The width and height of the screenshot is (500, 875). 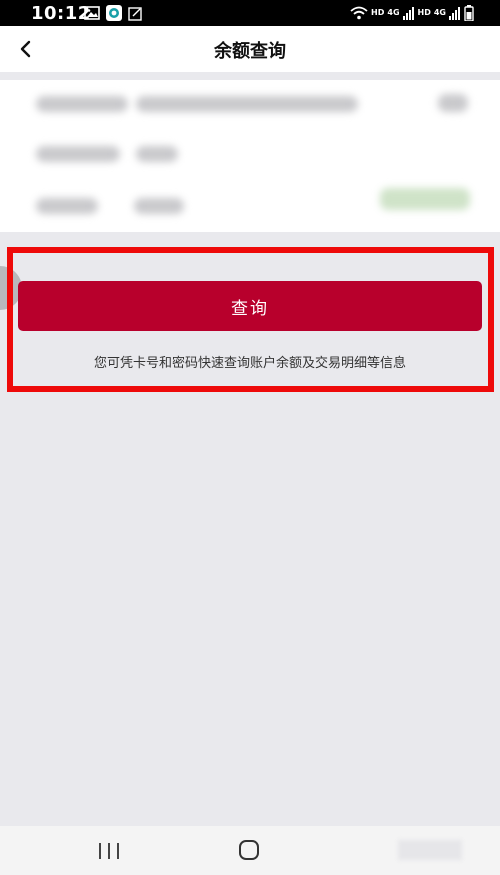 I want to click on recent-apps-icon, so click(x=100, y=851).